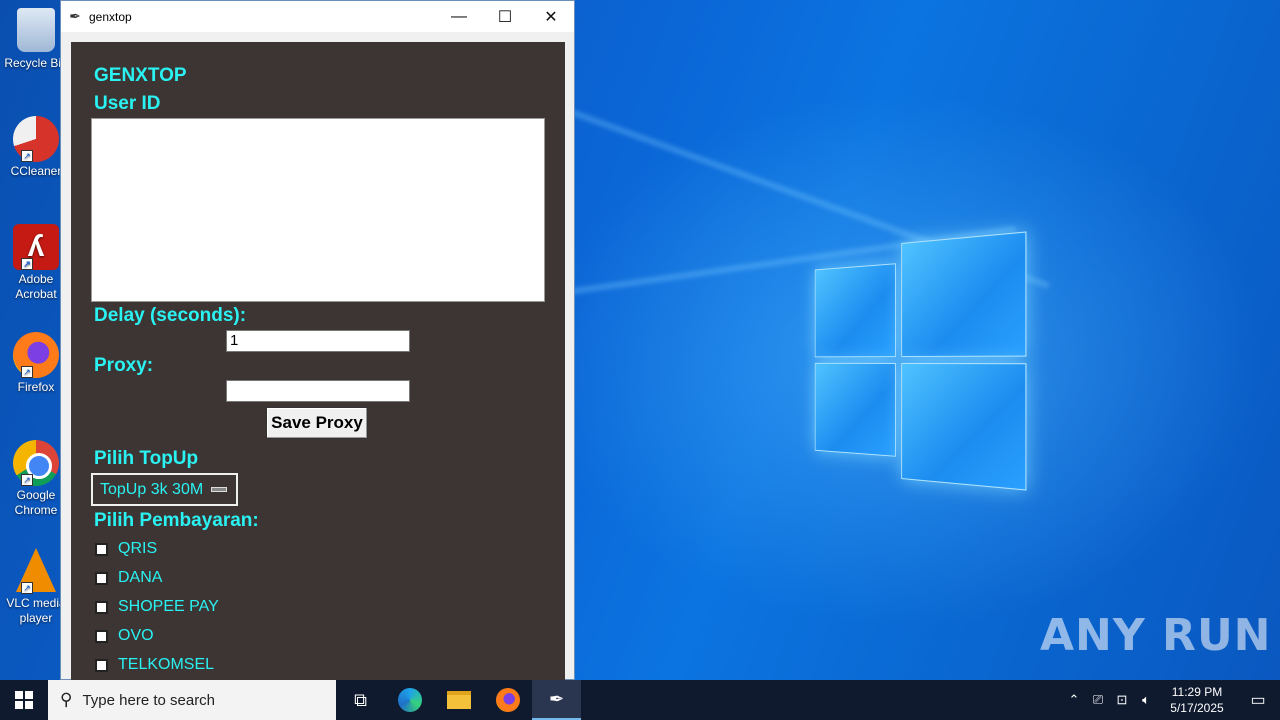 Image resolution: width=1280 pixels, height=720 pixels. I want to click on notification-icon: ▭, so click(1258, 700).